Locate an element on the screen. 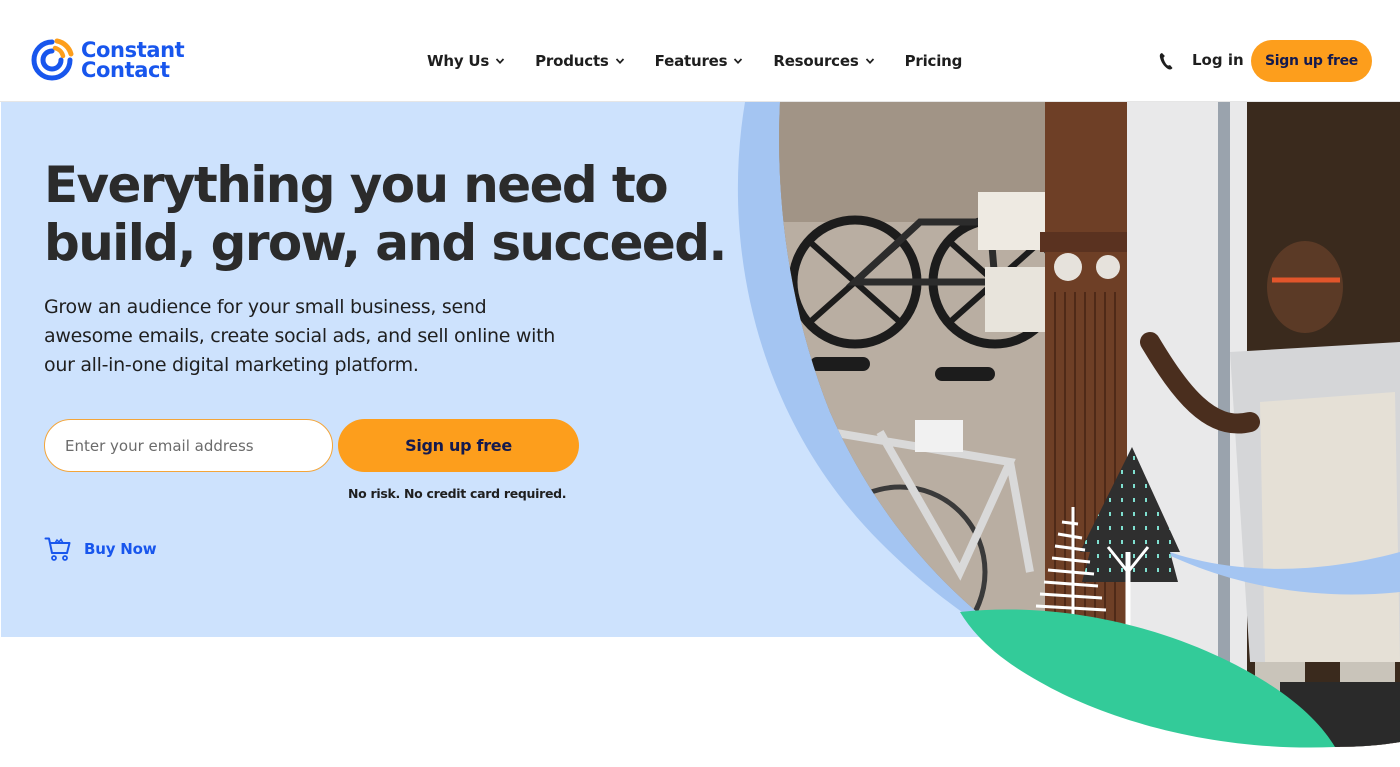 This screenshot has height=767, width=1400. hero-signup-button: Sign up free is located at coordinates (458, 445).